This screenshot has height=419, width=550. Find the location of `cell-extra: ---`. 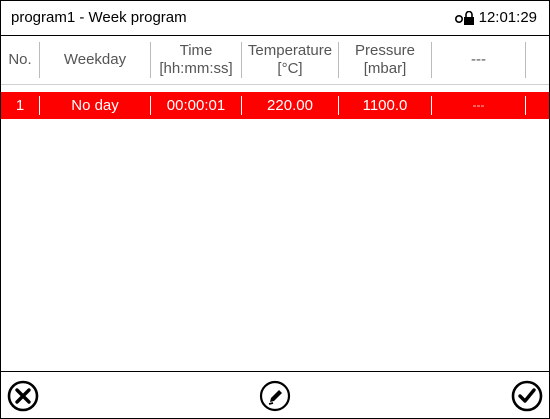

cell-extra: --- is located at coordinates (478, 105).